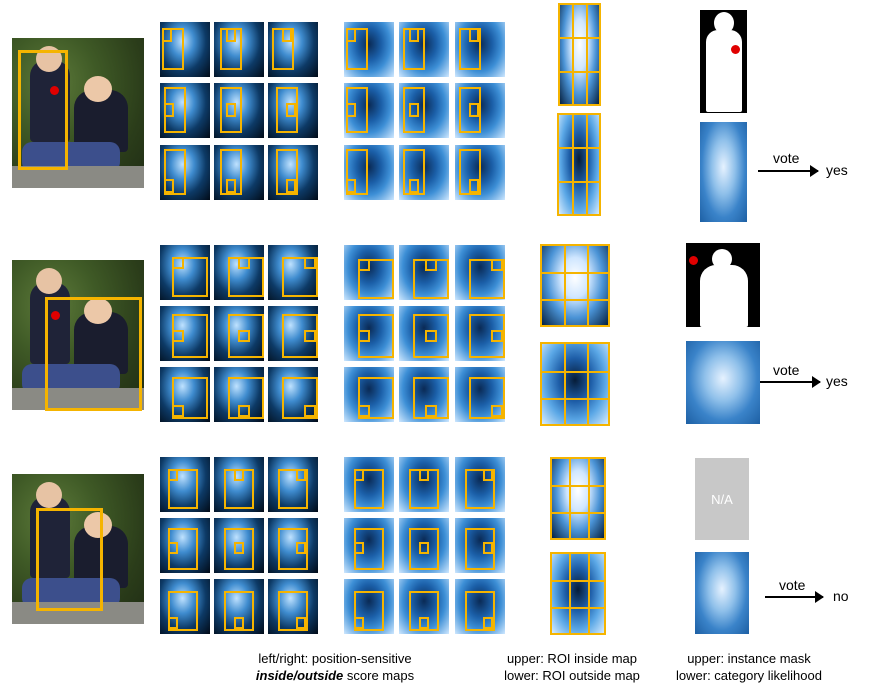 Image resolution: width=875 pixels, height=688 pixels. Describe the element at coordinates (335, 658) in the screenshot. I see `score-maps-caption-line1: left/right: position-sensitive` at that location.